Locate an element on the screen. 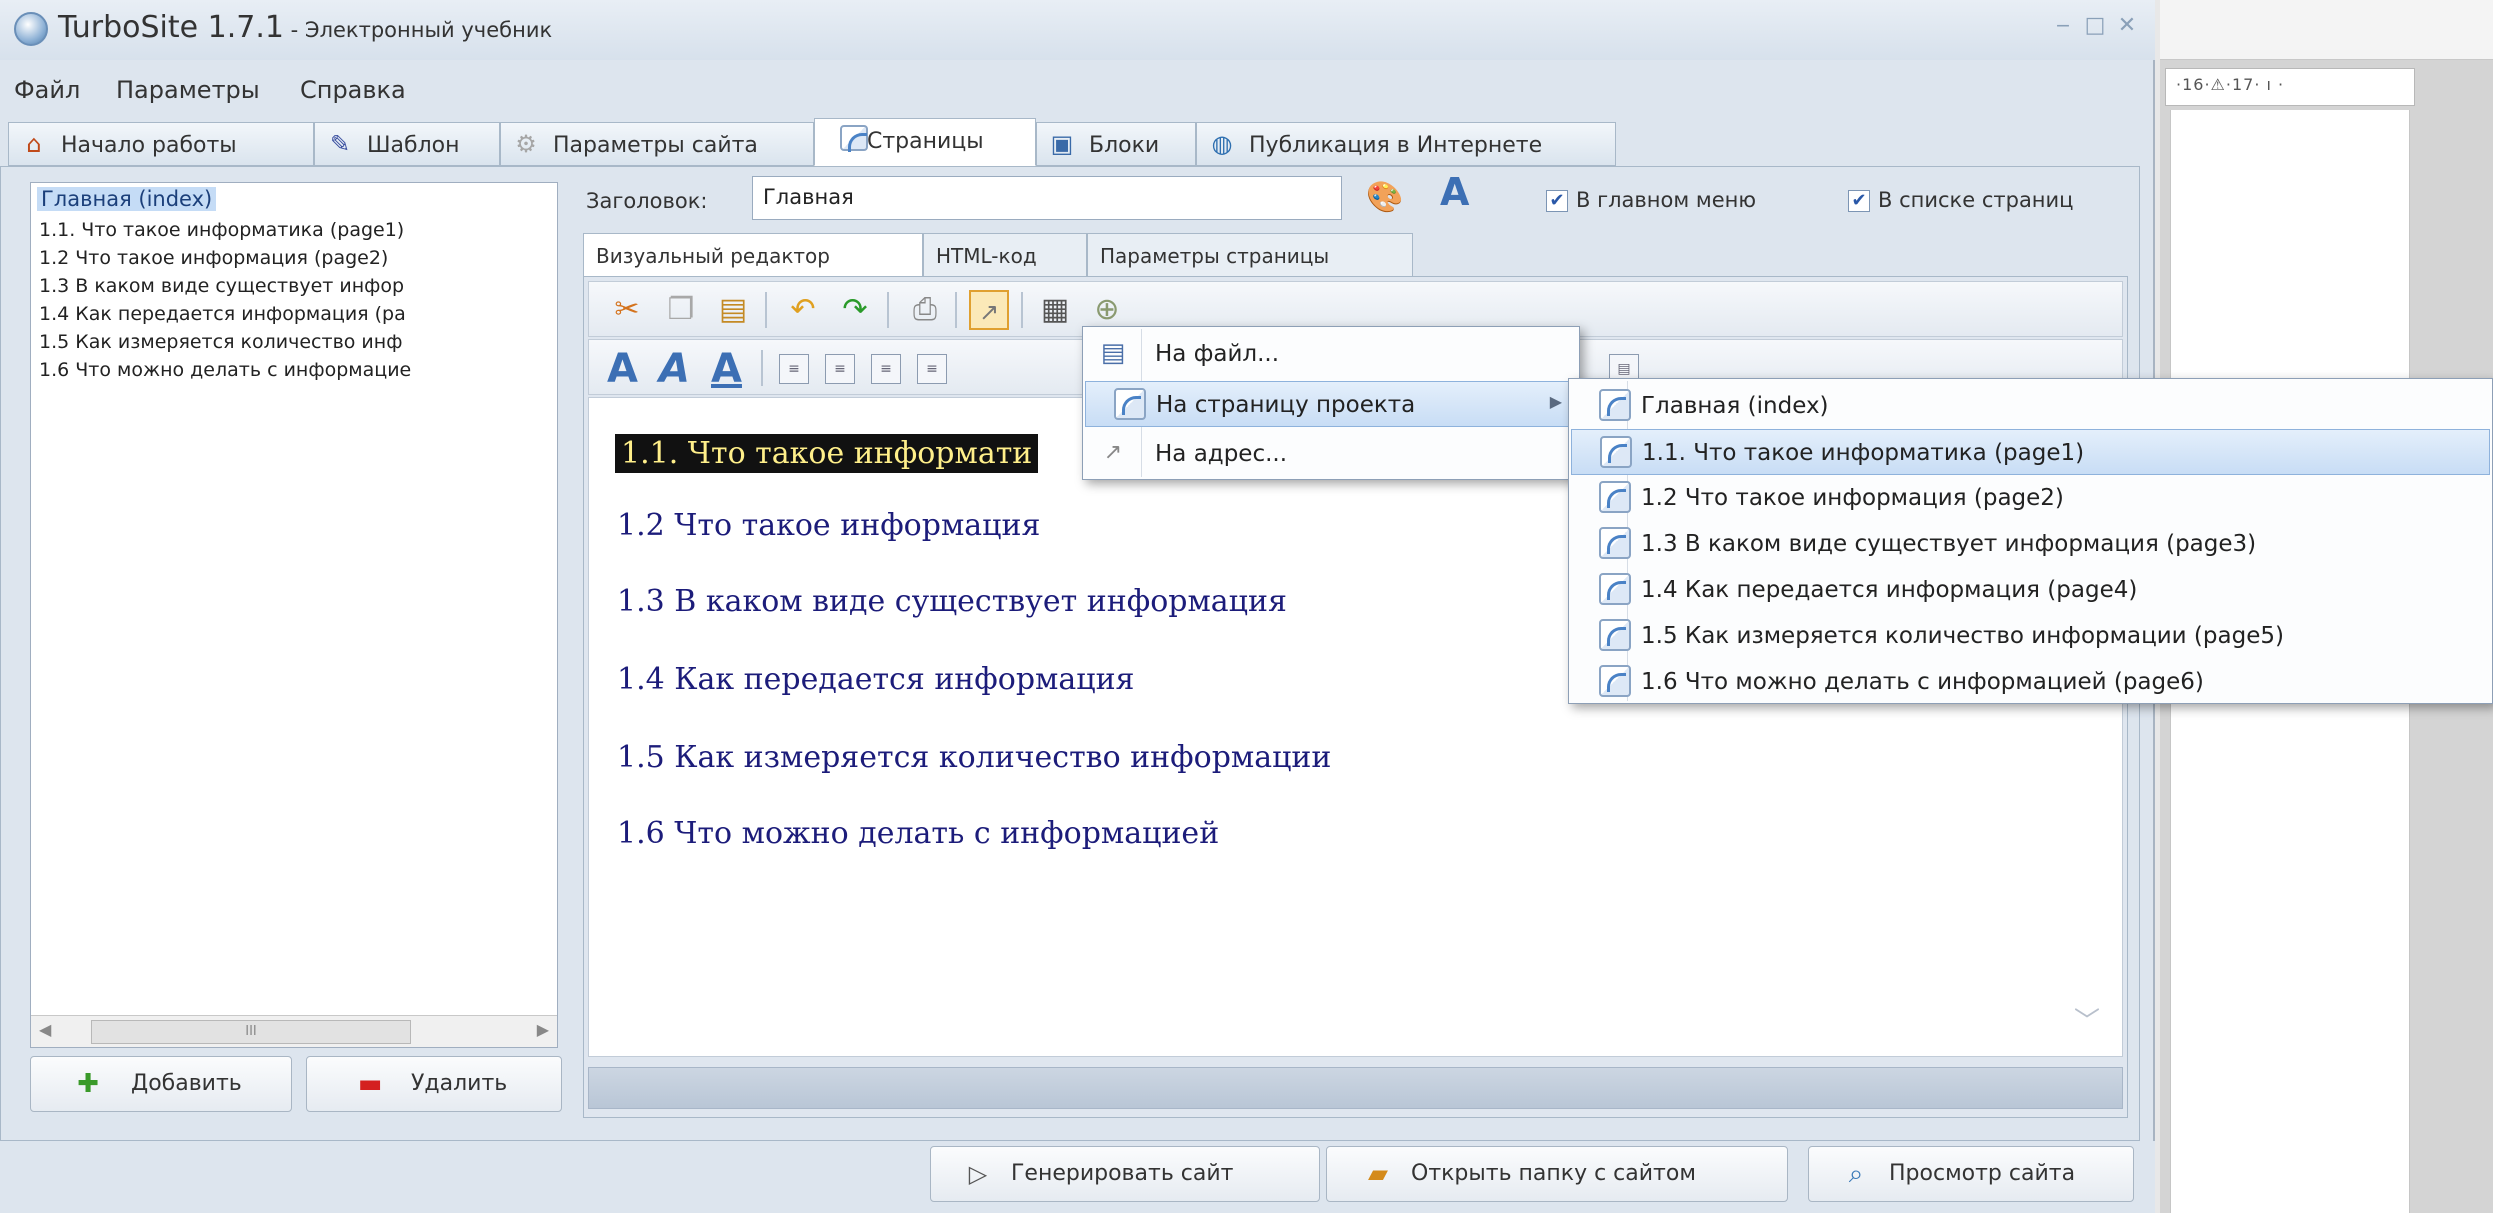 The width and height of the screenshot is (2493, 1213). minimize-button: ‒ is located at coordinates (2063, 26).